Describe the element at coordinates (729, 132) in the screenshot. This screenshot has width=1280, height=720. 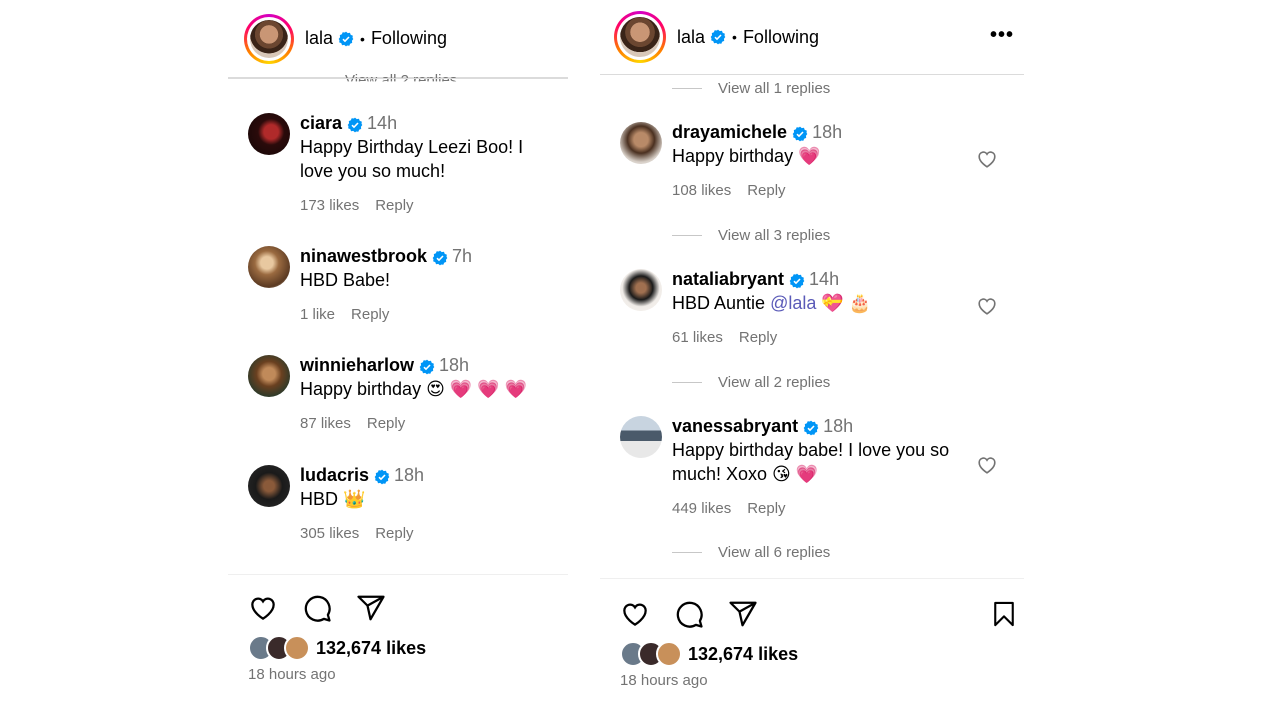
I see `commenter-username: drayamichele` at that location.